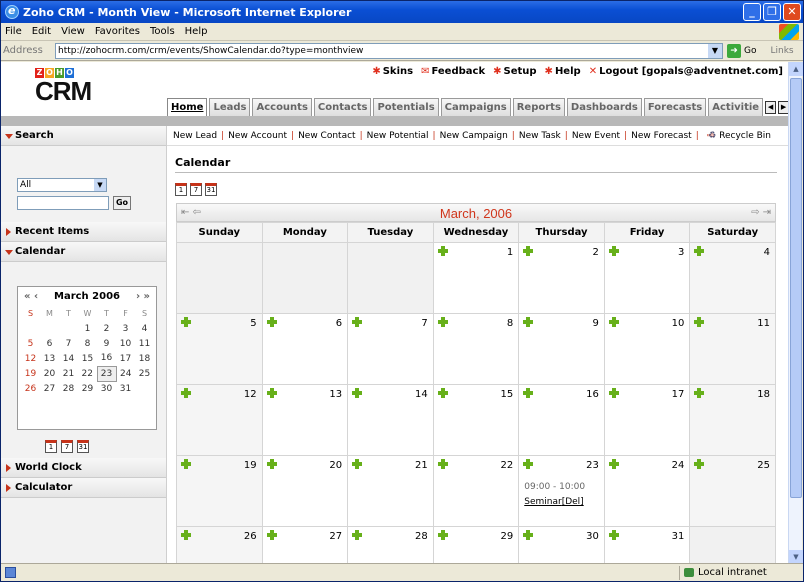  I want to click on mini-day: 31, so click(125, 388).